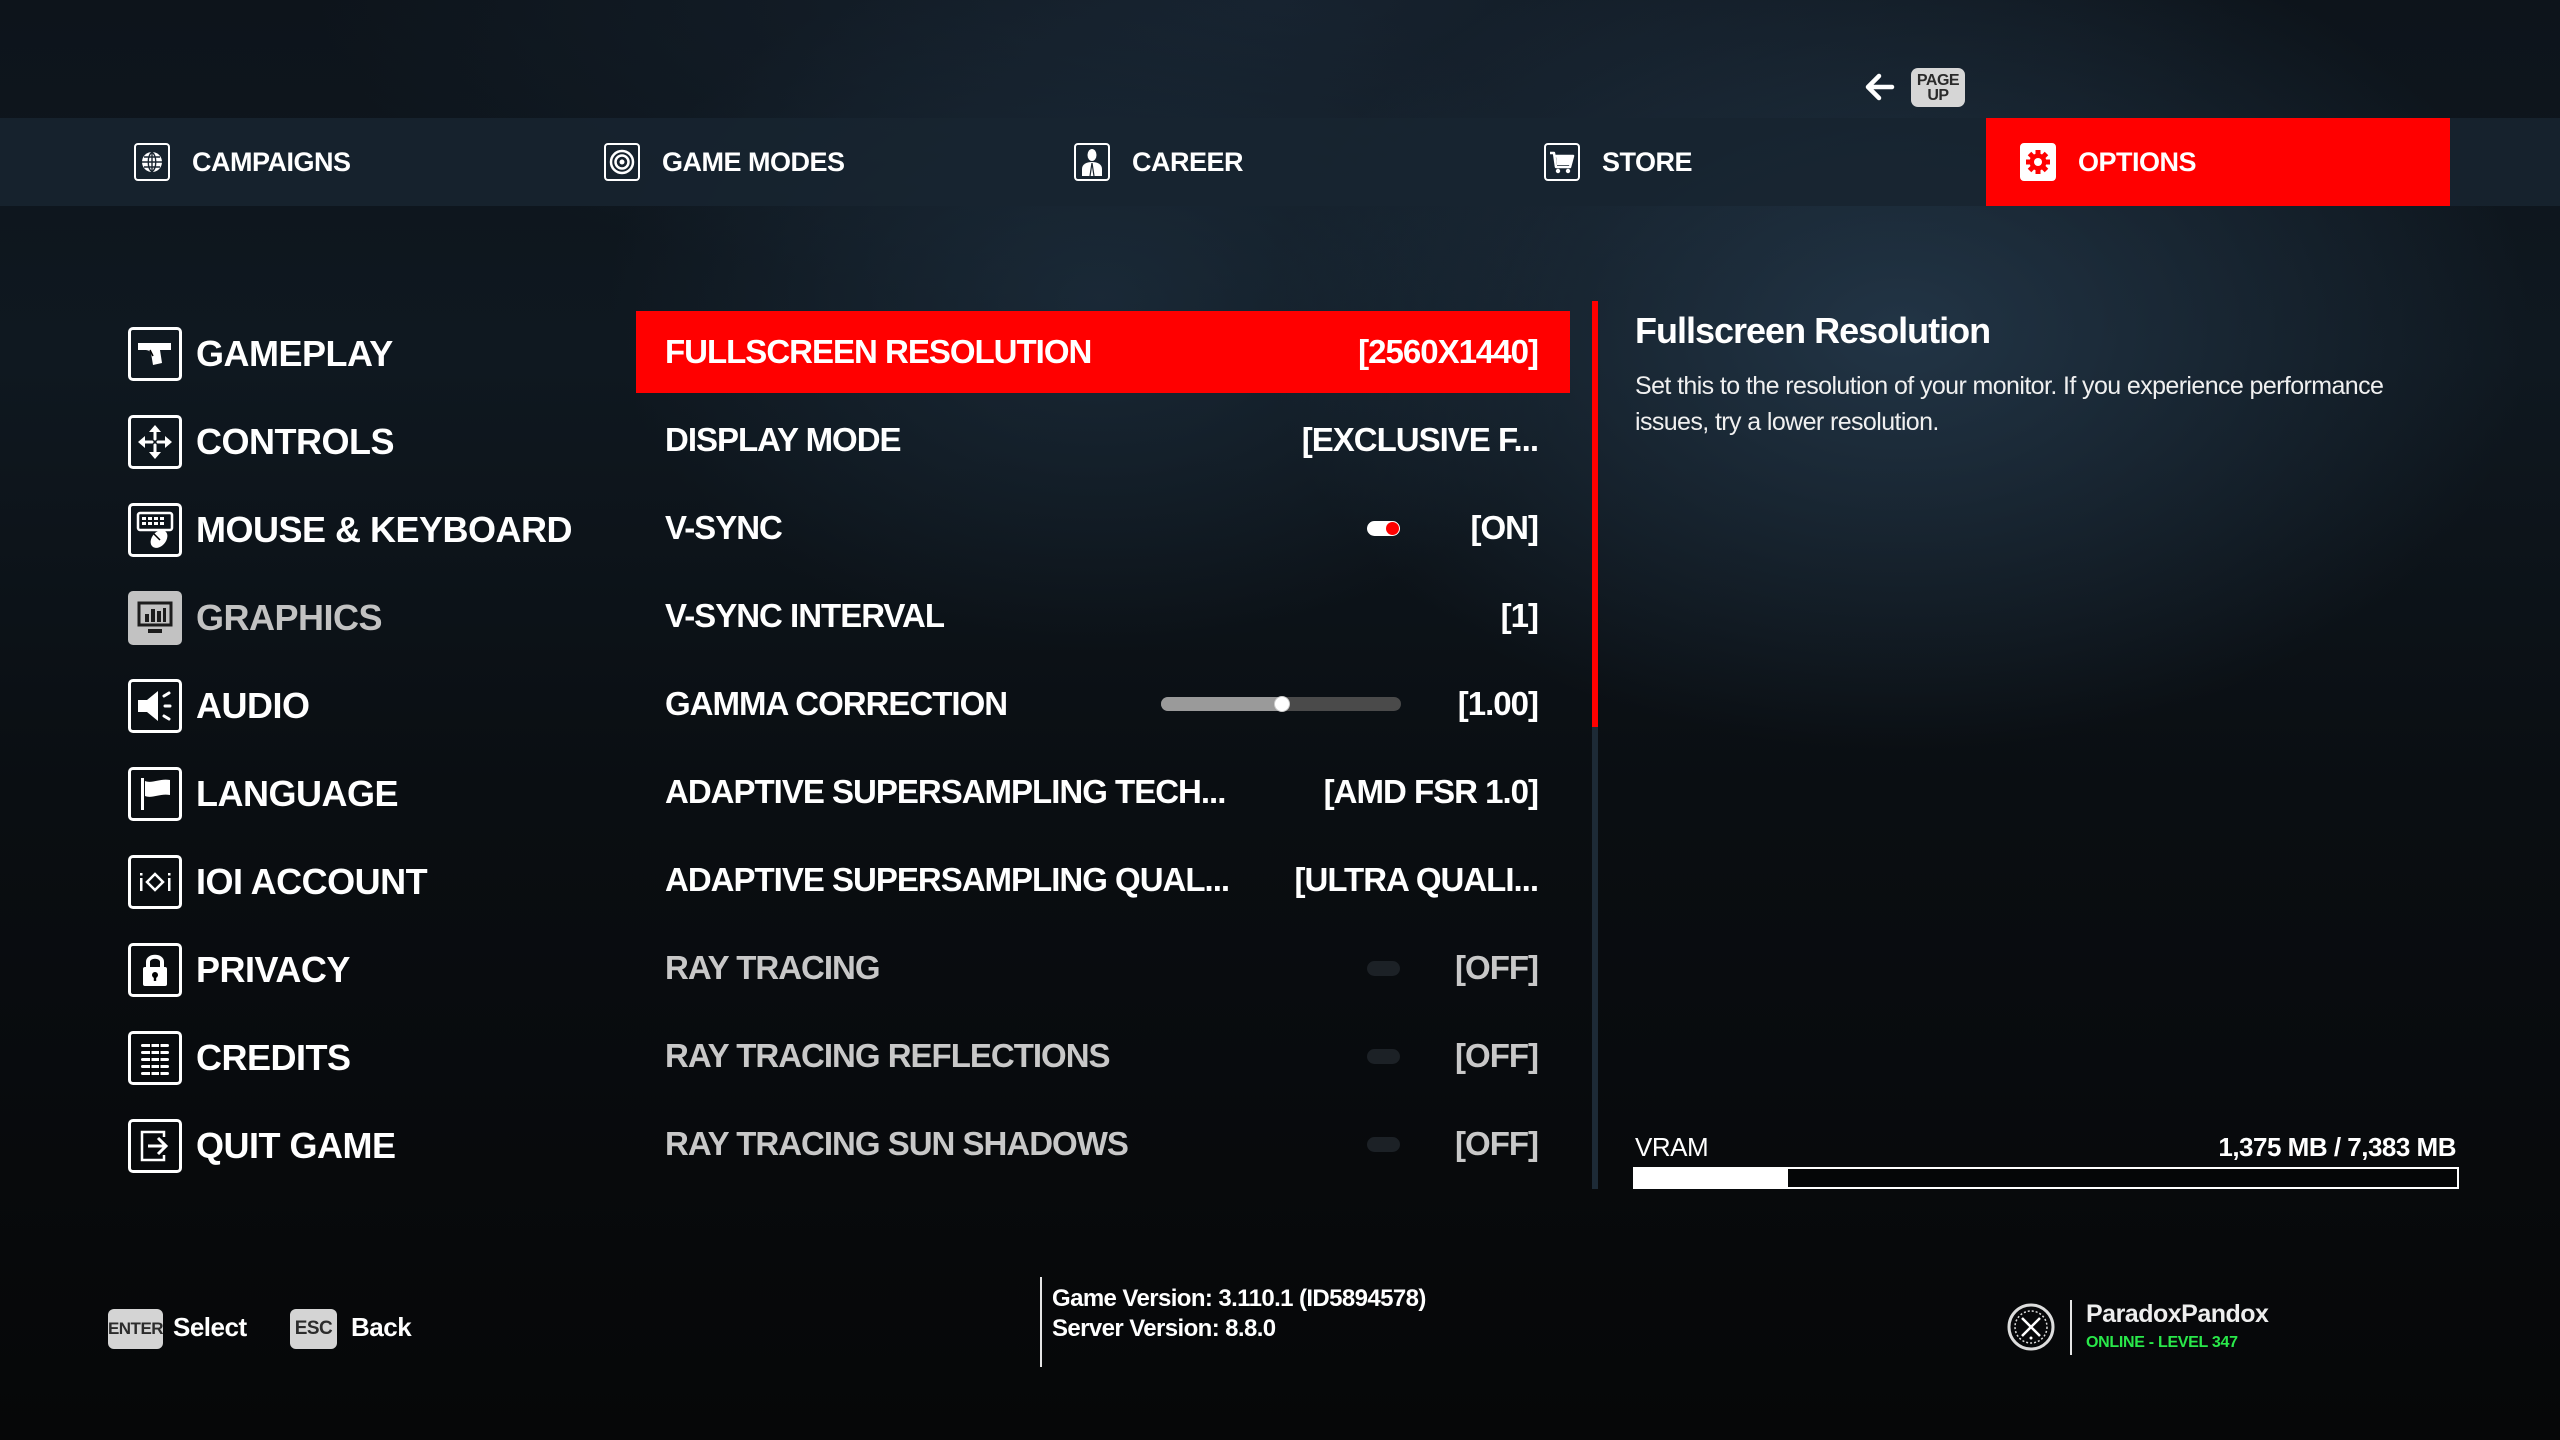 The image size is (2560, 1440). I want to click on enter-key-hint: ENTER, so click(136, 1329).